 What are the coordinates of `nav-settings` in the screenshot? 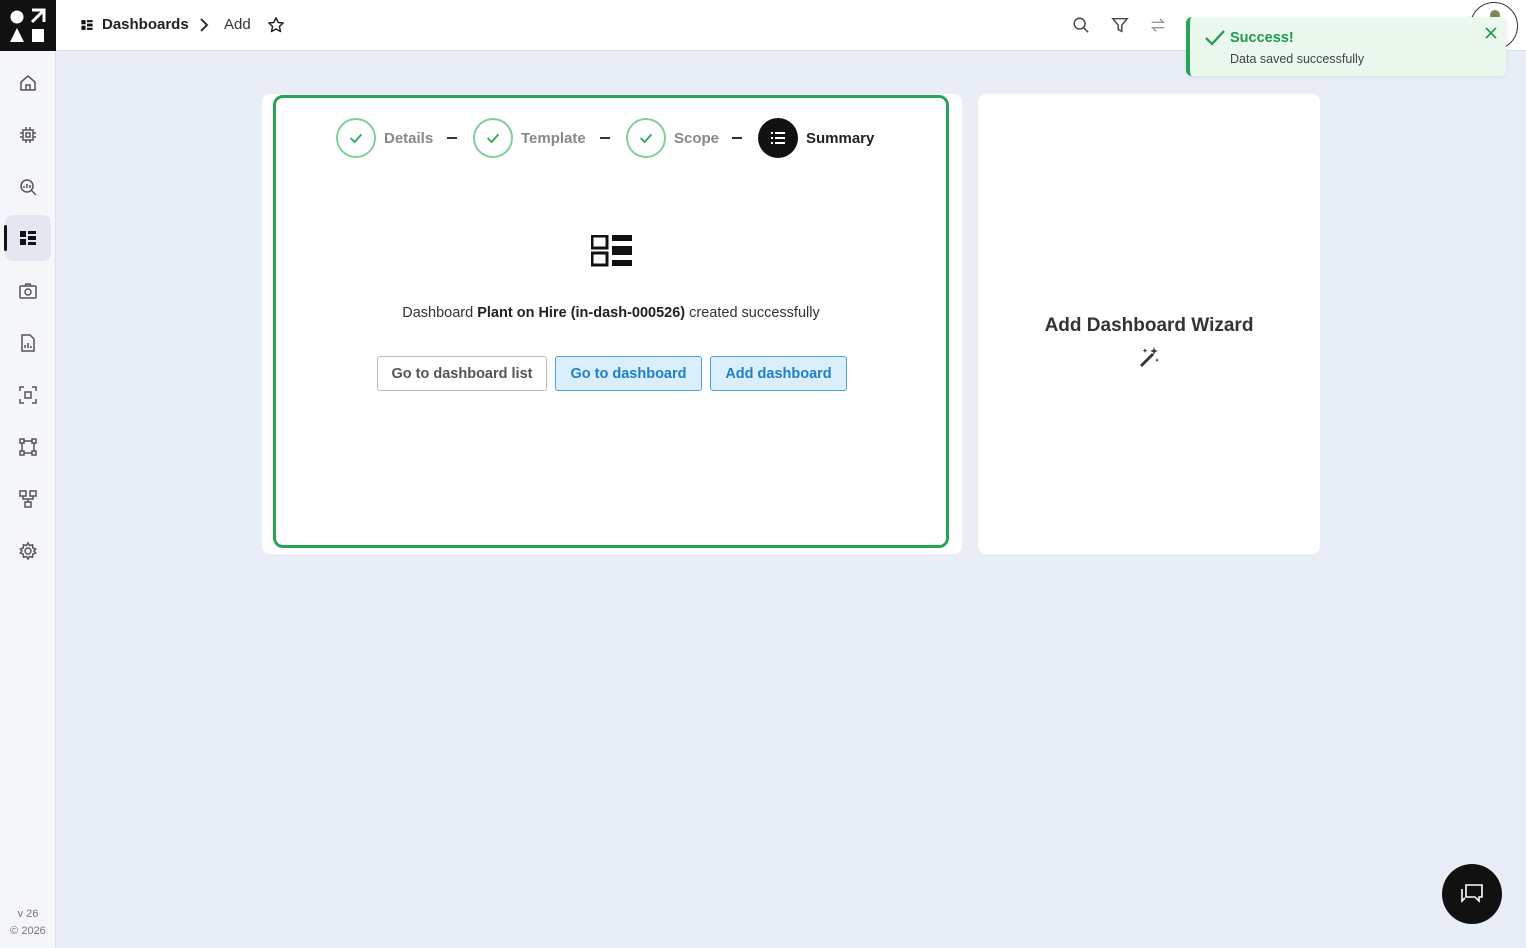 It's located at (28, 551).